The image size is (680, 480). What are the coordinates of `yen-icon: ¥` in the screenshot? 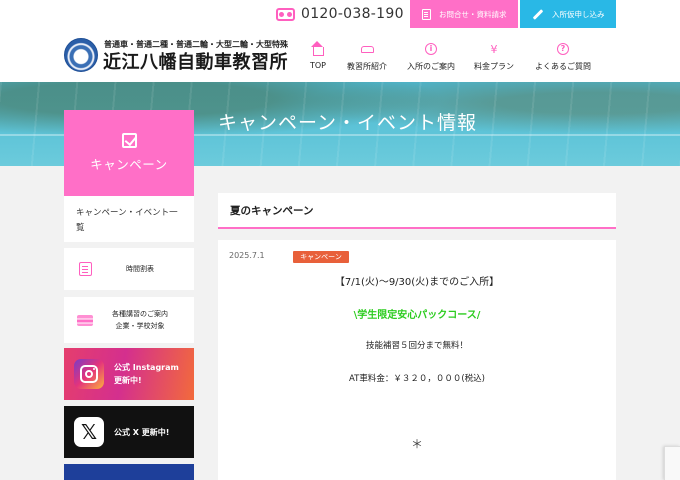 It's located at (494, 49).